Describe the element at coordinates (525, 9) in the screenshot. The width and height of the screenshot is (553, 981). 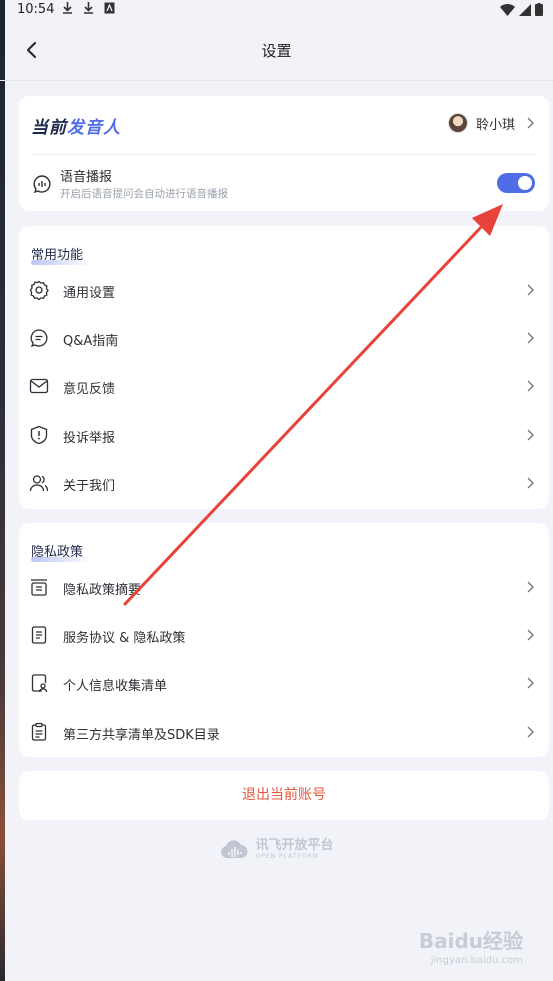
I see `signal-icon` at that location.